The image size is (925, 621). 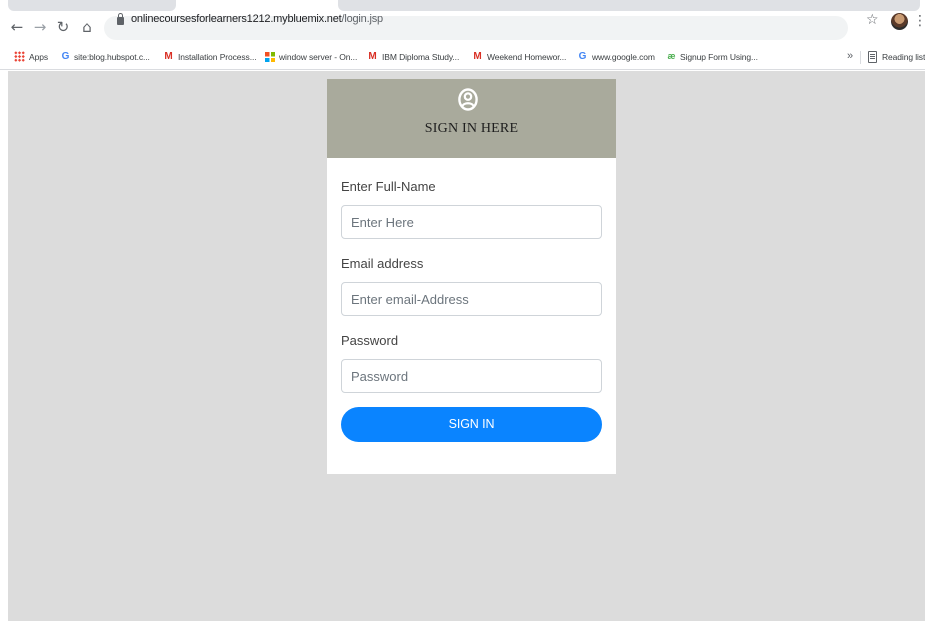 I want to click on lock-icon, so click(x=120, y=19).